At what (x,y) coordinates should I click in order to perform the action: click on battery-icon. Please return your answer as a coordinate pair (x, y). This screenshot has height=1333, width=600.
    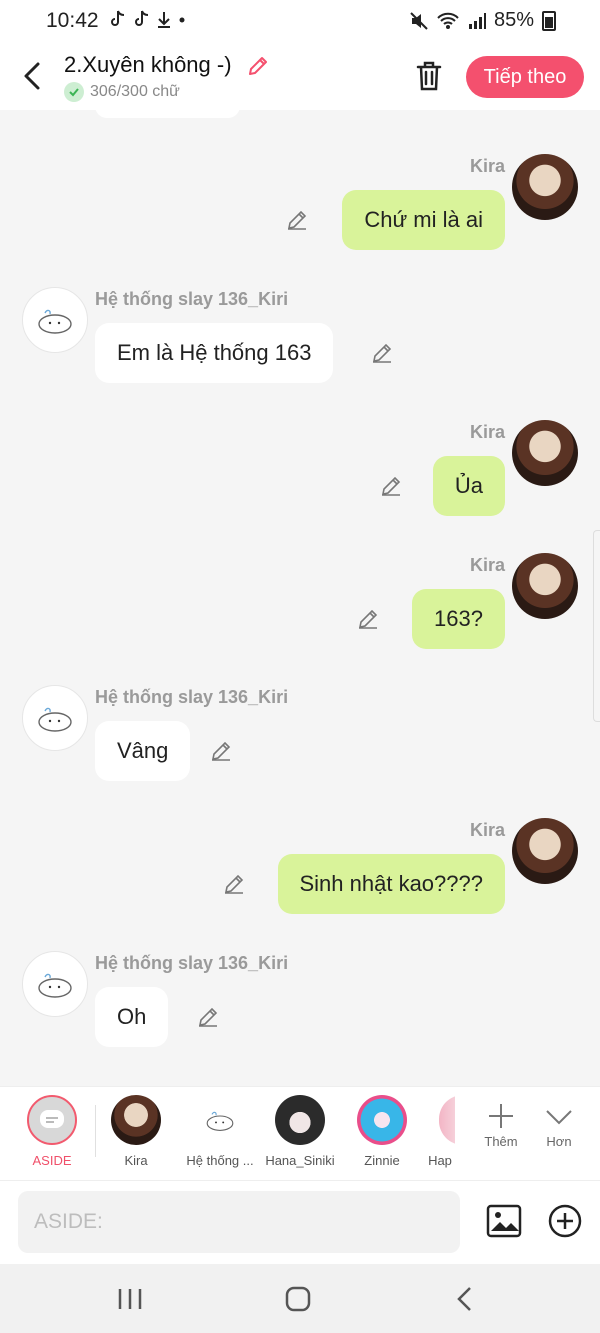
    Looking at the image, I should click on (549, 20).